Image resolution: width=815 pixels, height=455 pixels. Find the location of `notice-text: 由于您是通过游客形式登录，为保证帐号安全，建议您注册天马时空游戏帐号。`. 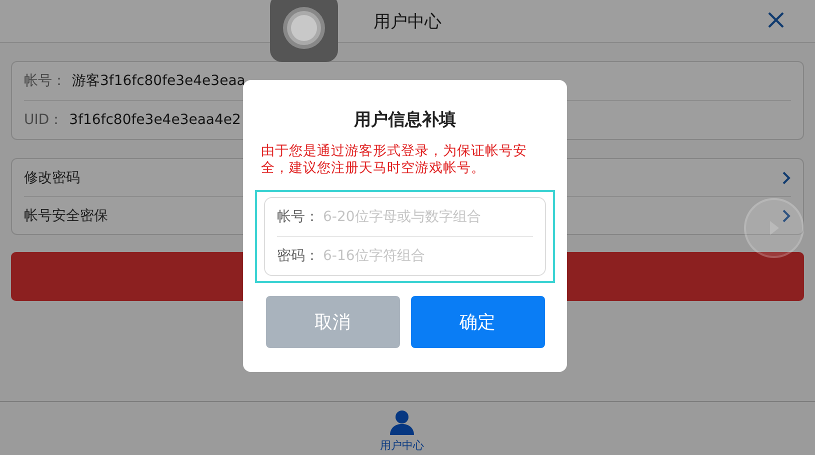

notice-text: 由于您是通过游客形式登录，为保证帐号安全，建议您注册天马时空游戏帐号。 is located at coordinates (394, 160).